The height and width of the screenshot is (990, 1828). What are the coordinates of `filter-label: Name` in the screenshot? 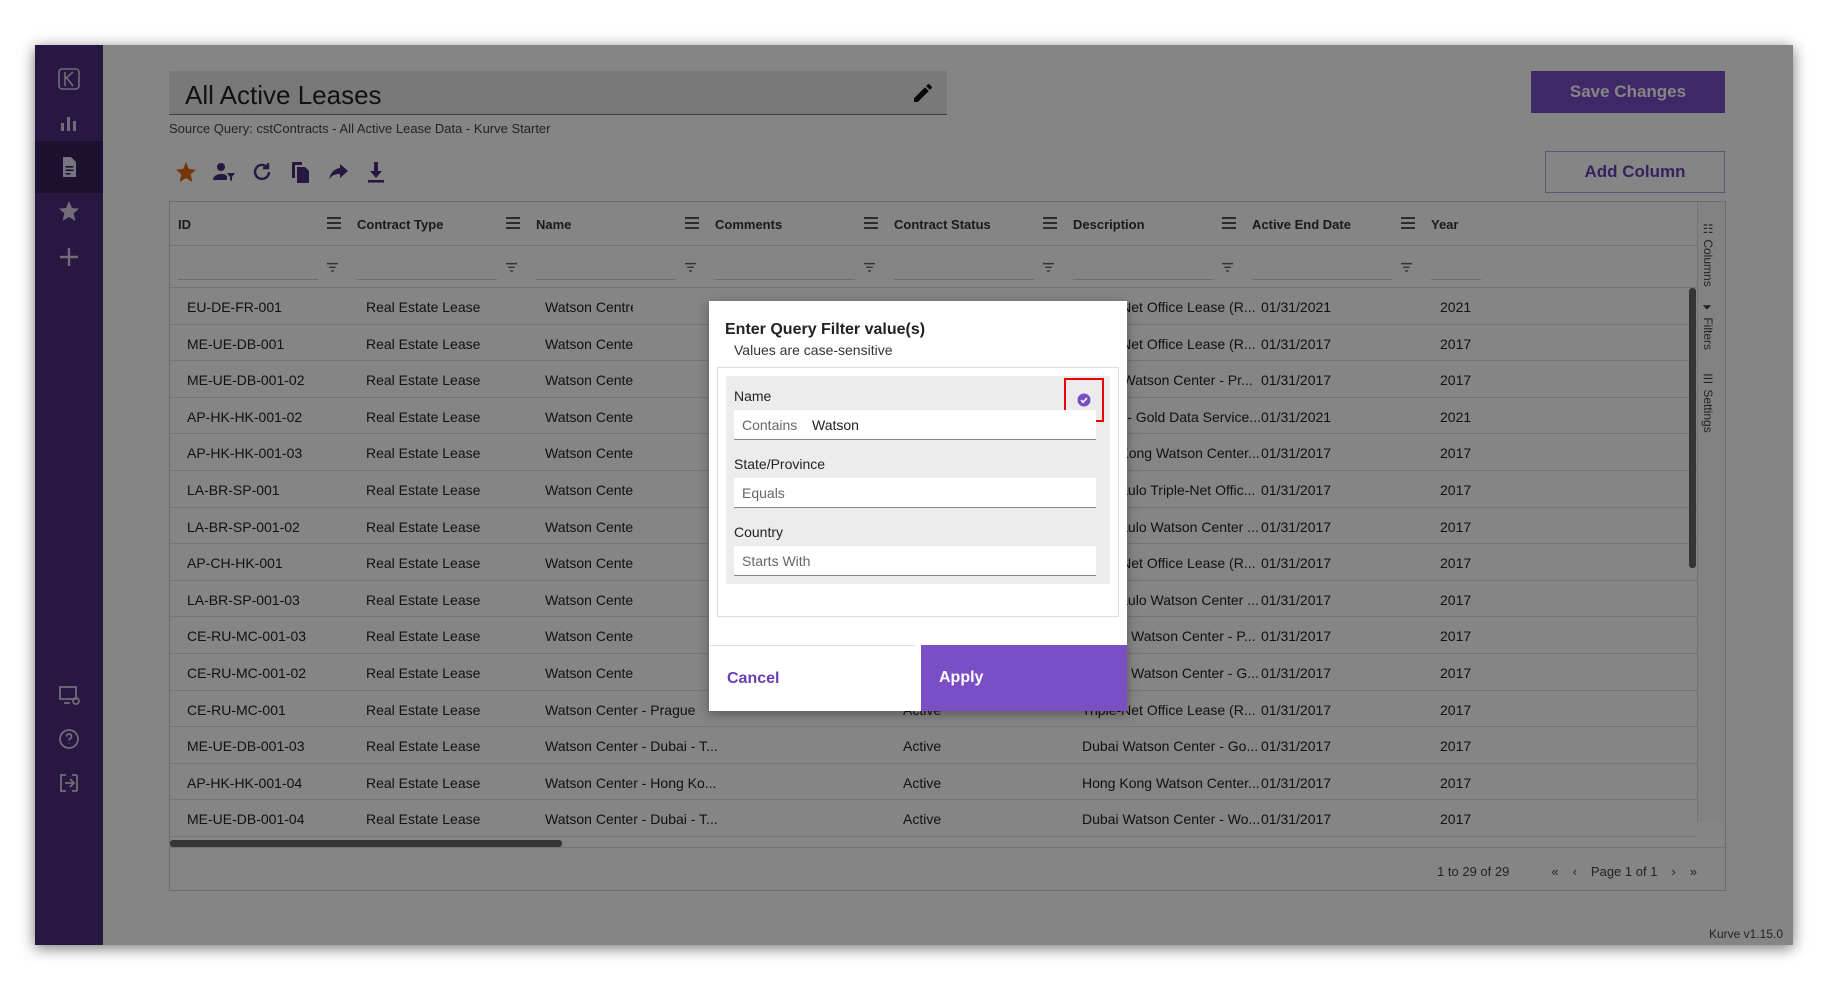 It's located at (753, 396).